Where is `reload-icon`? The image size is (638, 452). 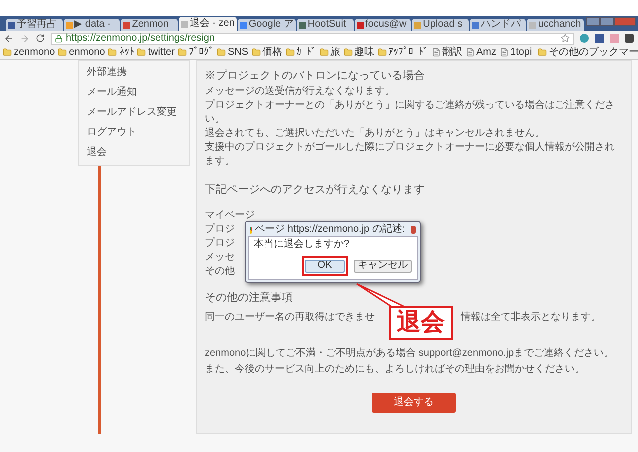
reload-icon is located at coordinates (40, 38).